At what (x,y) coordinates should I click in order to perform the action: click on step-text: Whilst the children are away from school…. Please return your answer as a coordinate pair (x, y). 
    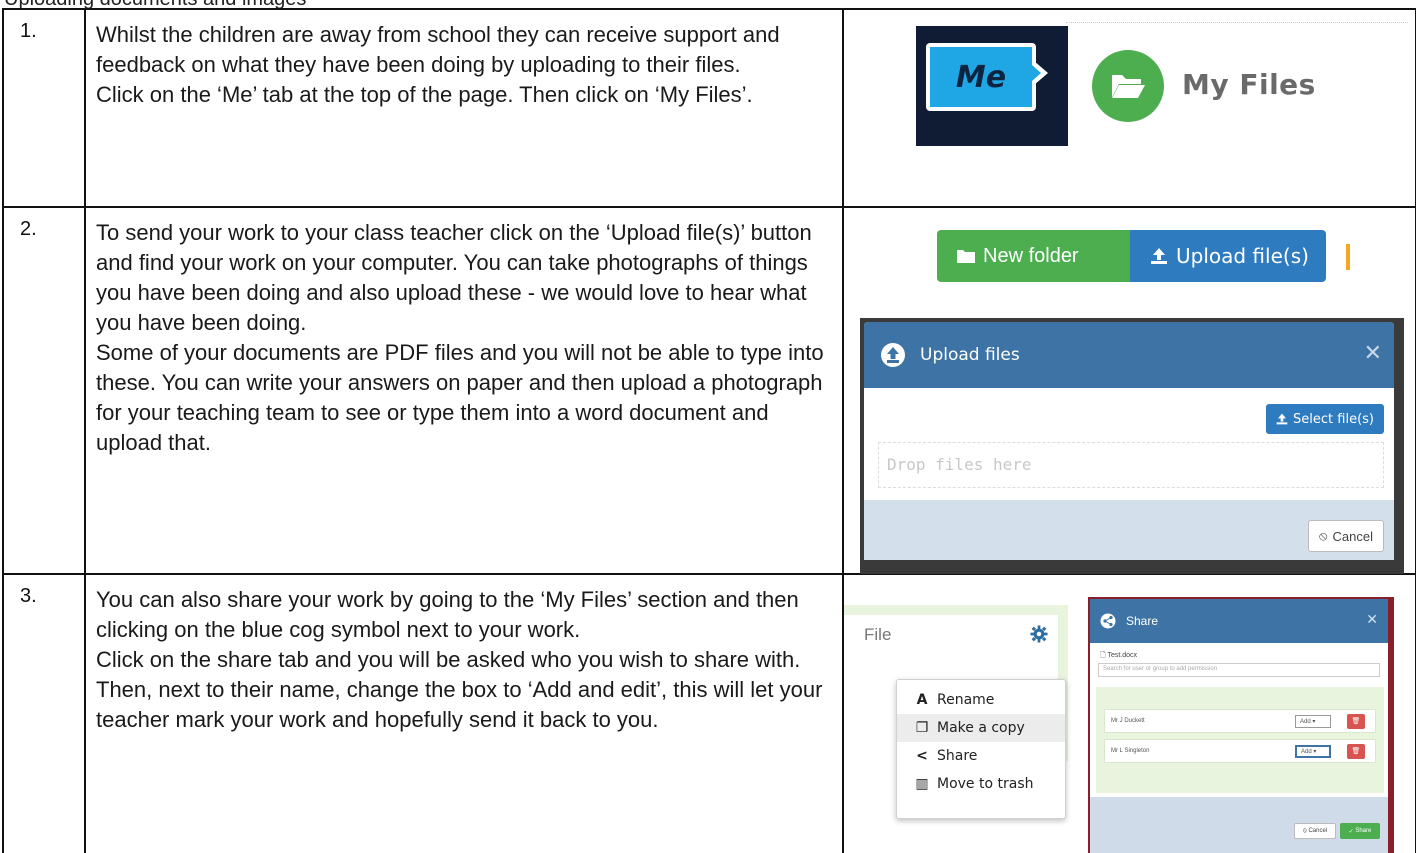
    Looking at the image, I should click on (464, 108).